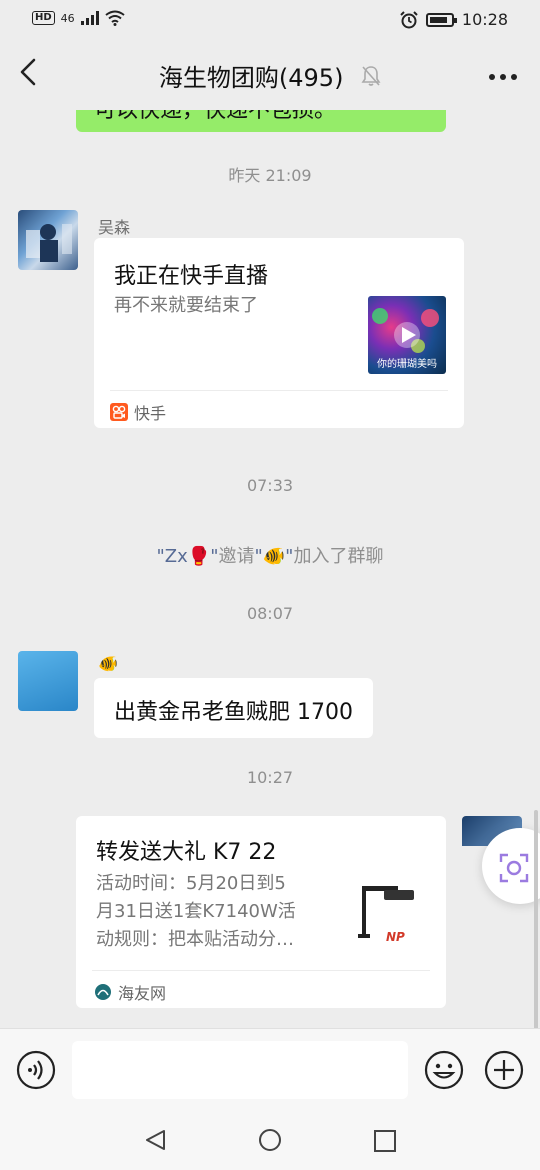  I want to click on more-icon, so click(503, 73).